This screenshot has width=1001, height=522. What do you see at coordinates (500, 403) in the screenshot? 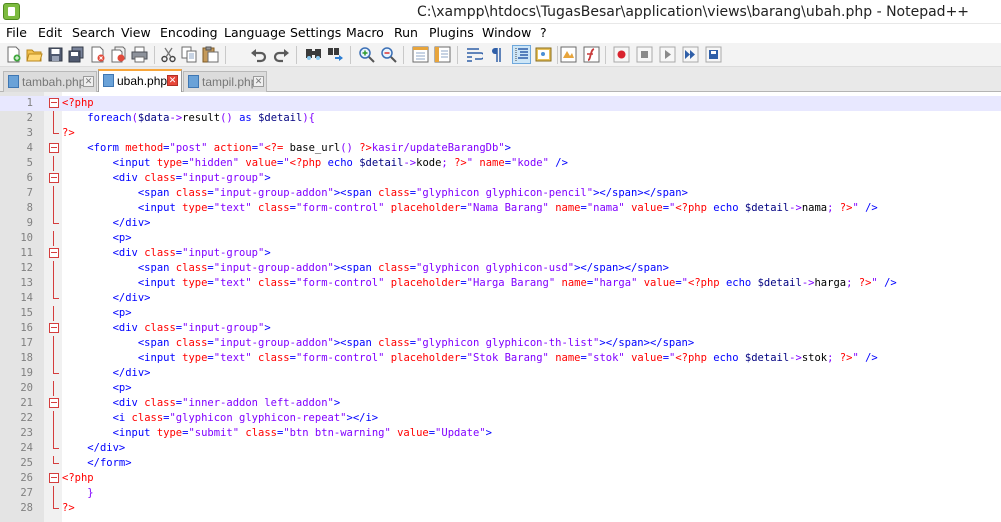
I see `code-line: 21 <div class="inner-addon left-addon">` at bounding box center [500, 403].